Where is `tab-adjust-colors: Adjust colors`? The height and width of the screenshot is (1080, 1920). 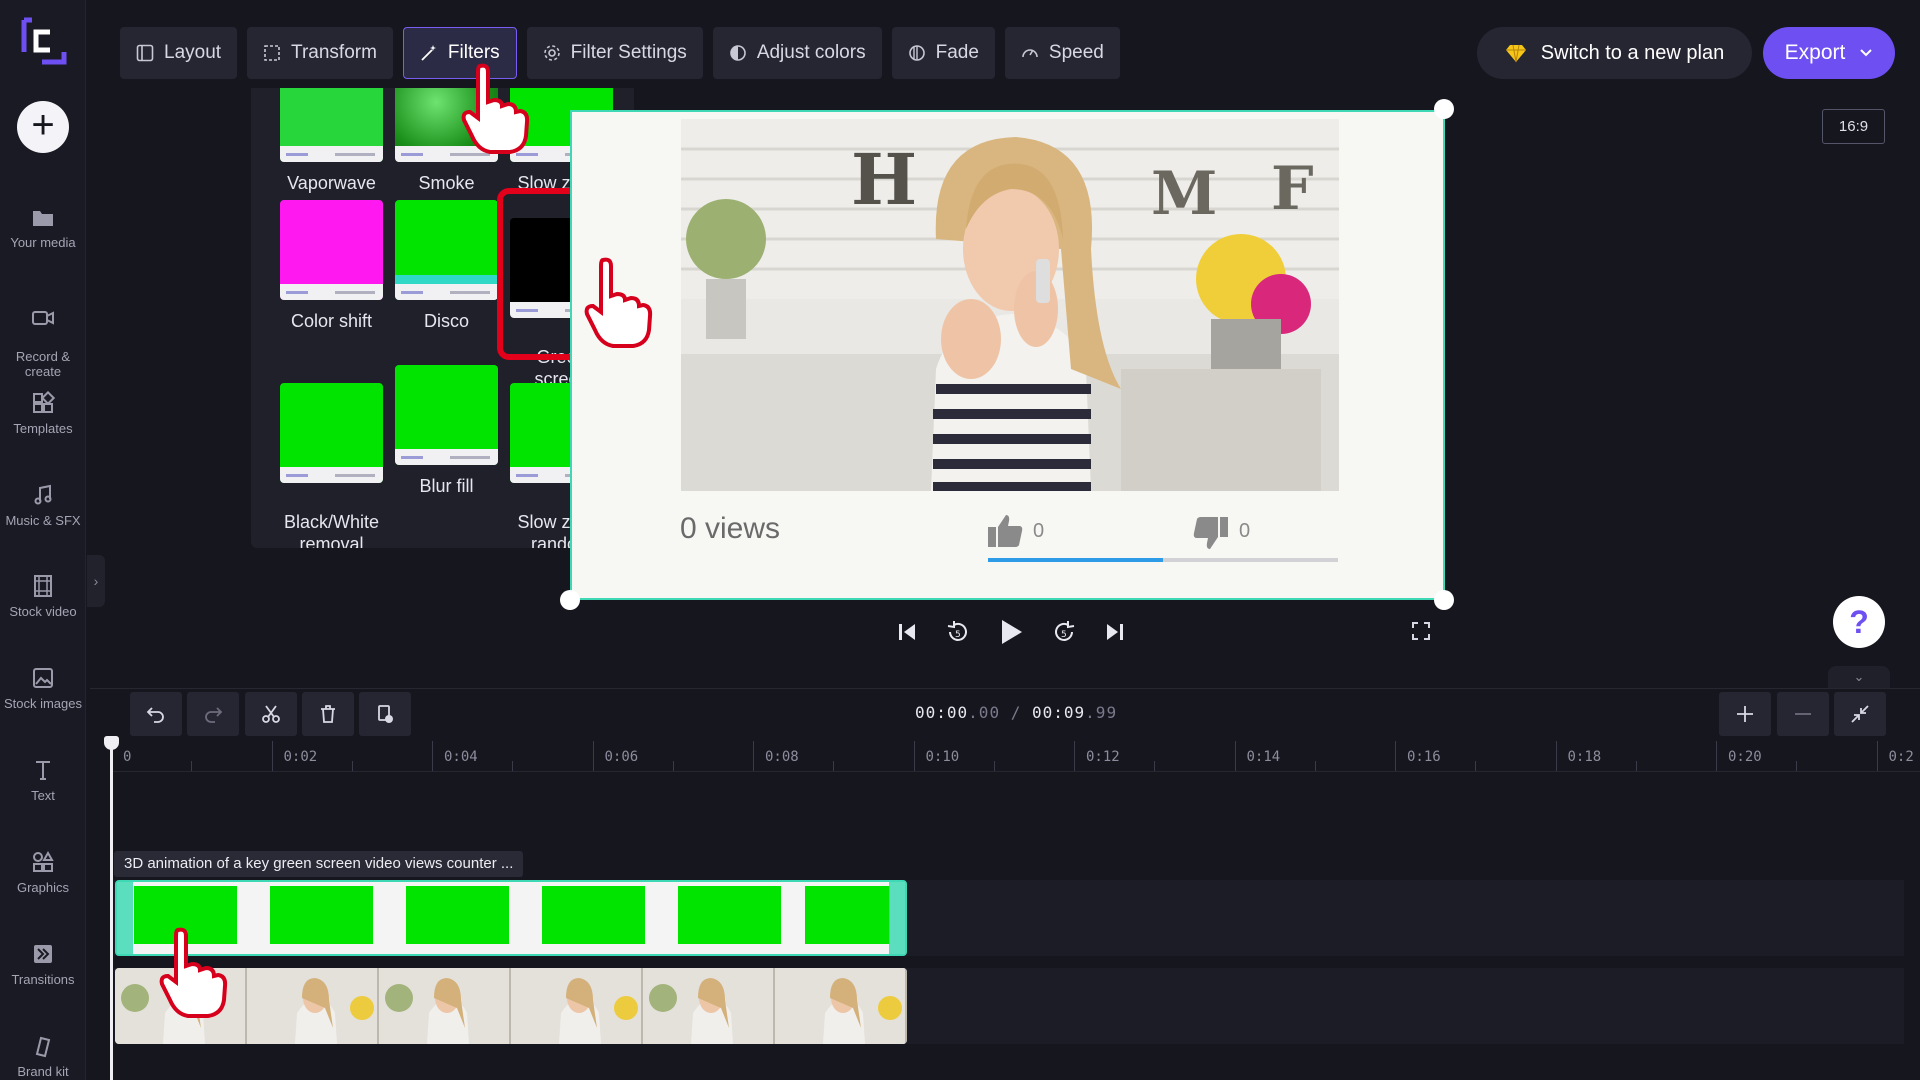
tab-adjust-colors: Adjust colors is located at coordinates (797, 53).